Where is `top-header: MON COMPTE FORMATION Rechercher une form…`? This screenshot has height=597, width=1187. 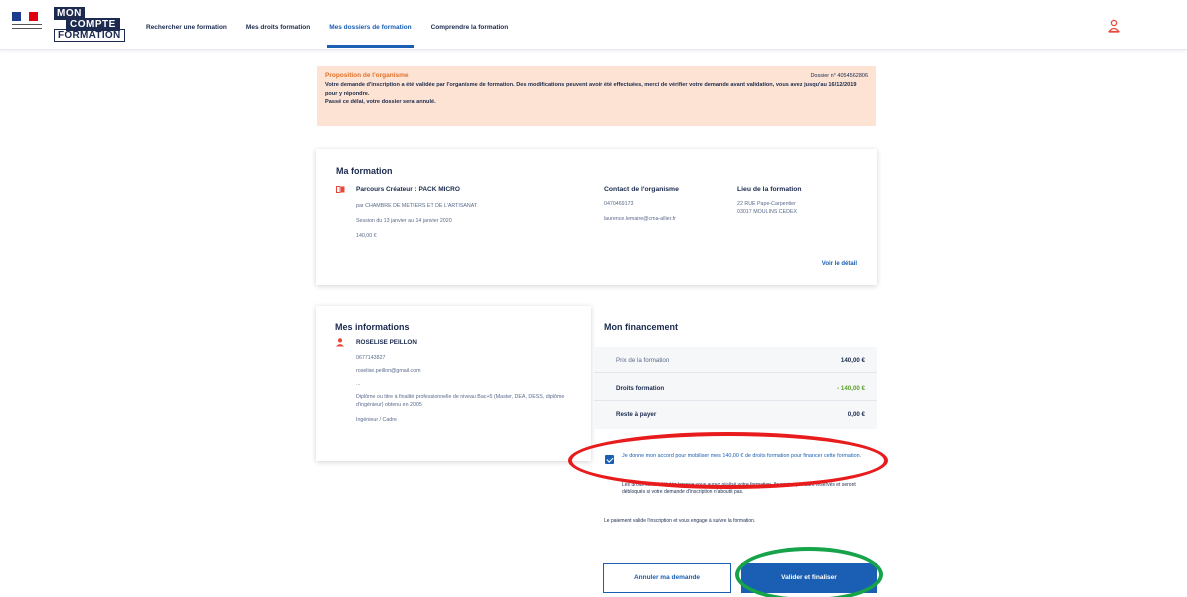
top-header: MON COMPTE FORMATION Rechercher une form… is located at coordinates (593, 25).